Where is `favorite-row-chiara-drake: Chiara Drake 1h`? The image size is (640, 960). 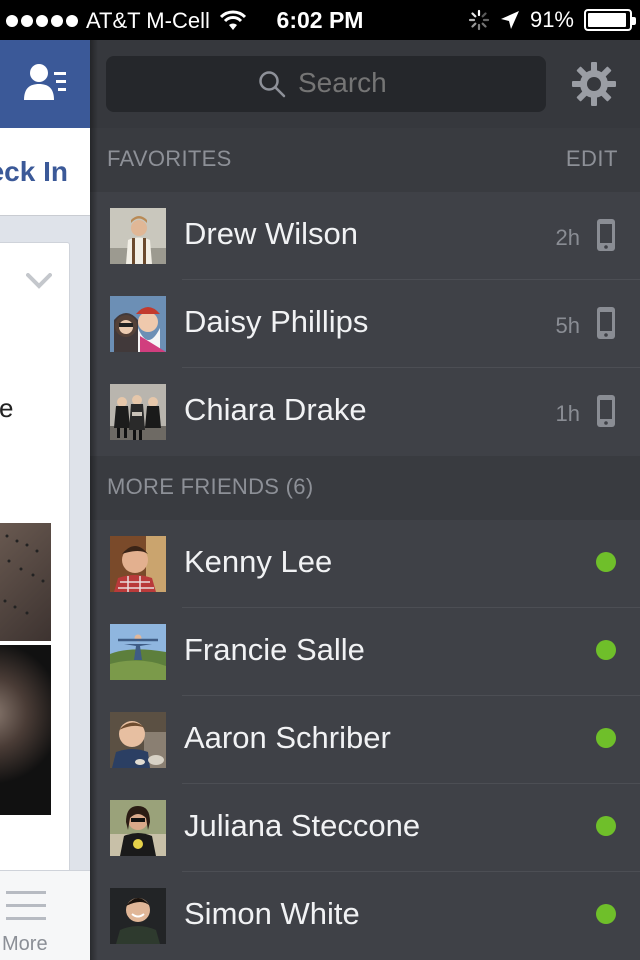
favorite-row-chiara-drake: Chiara Drake 1h is located at coordinates (365, 412).